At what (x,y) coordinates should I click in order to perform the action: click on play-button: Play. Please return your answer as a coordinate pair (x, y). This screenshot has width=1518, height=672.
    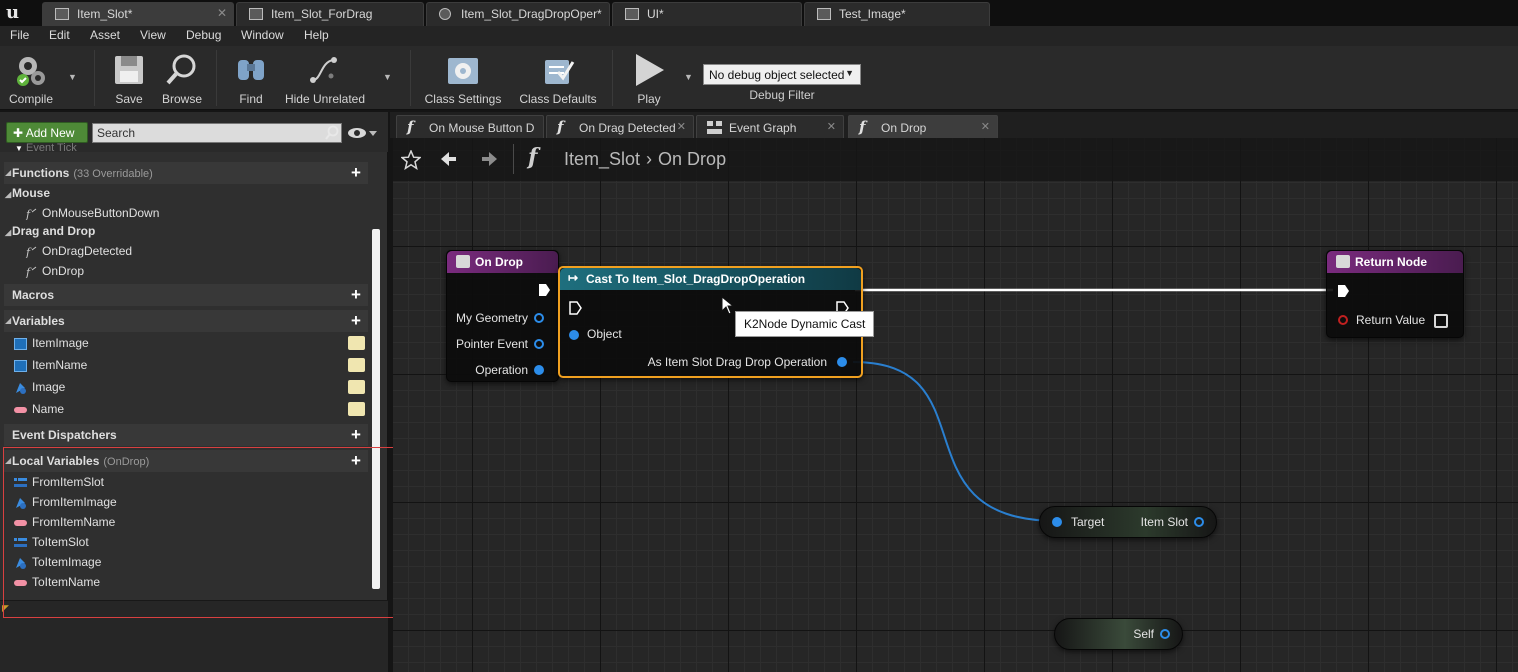
    Looking at the image, I should click on (649, 79).